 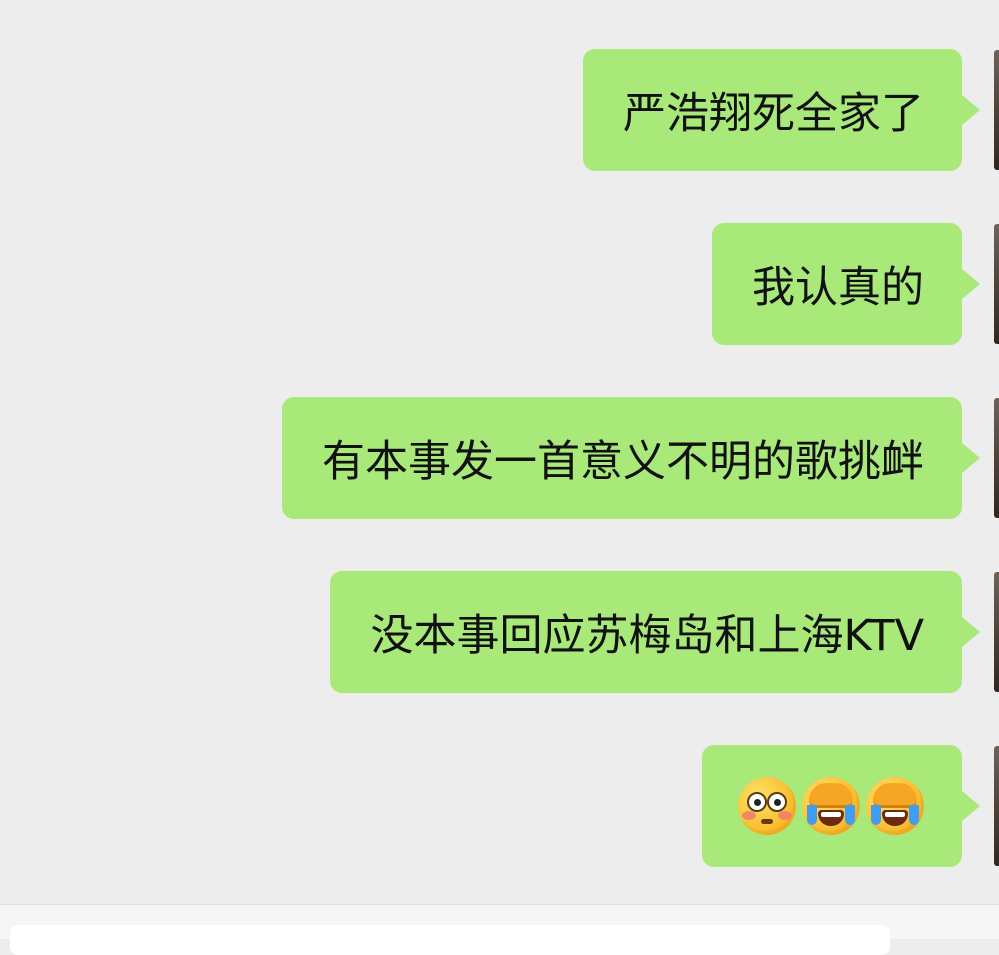 I want to click on outgoing-message-bubble: 没本事回应苏梅岛和上海KTV, so click(x=655, y=632).